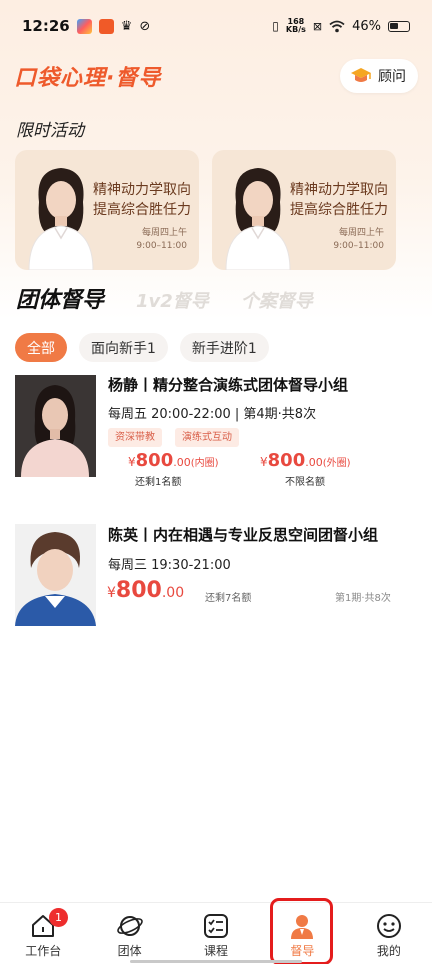  I want to click on battery-icon, so click(399, 26).